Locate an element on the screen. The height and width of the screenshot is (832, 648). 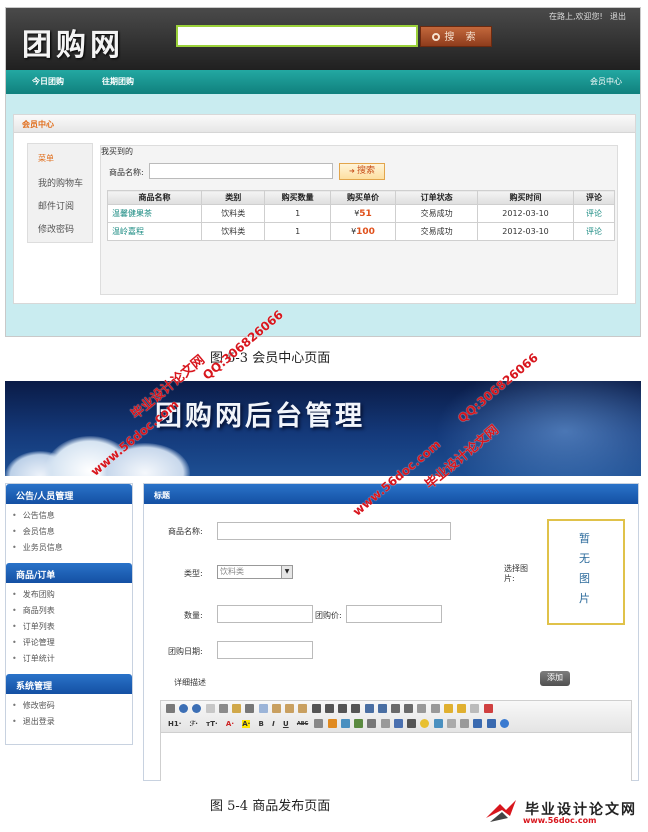
filter-search-button: ➜ 搜索 is located at coordinates (362, 171).